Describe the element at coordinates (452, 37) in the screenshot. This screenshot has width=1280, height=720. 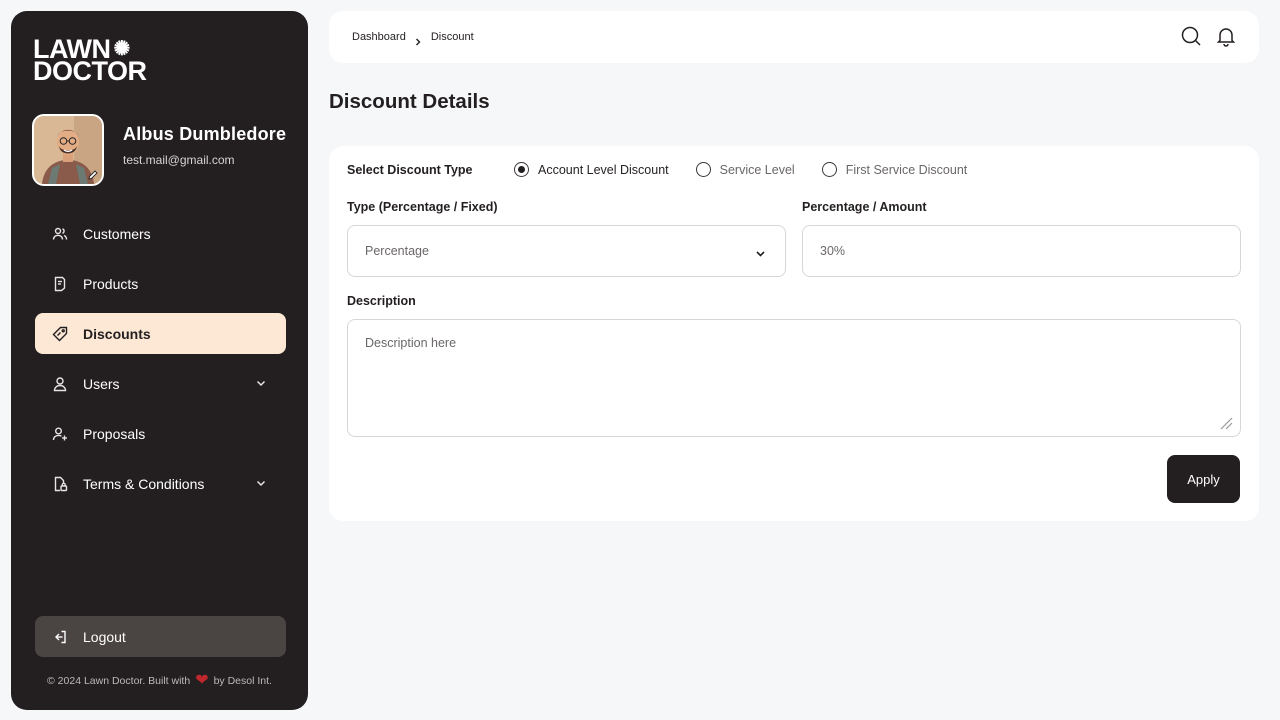
I see `breadcrumb-discount: Discount` at that location.